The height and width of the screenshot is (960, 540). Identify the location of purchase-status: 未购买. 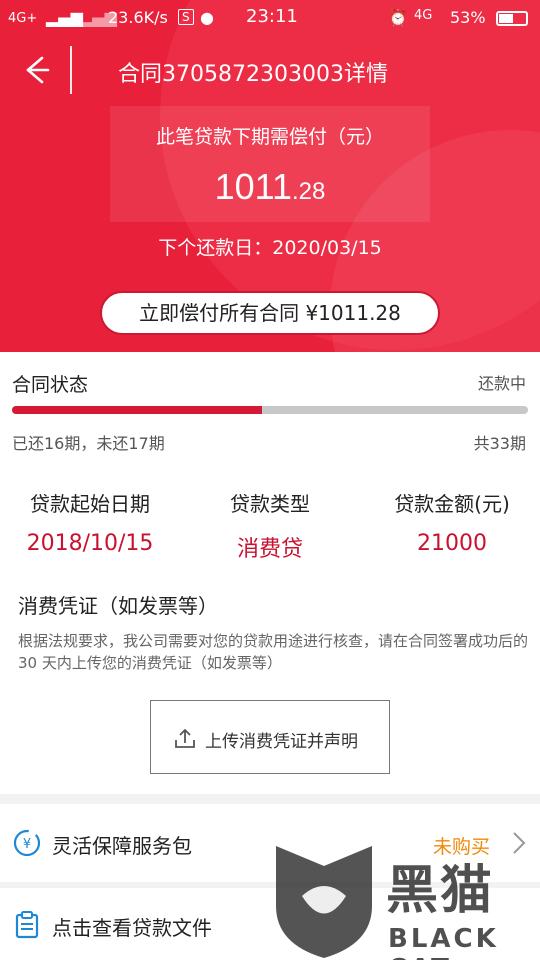
(461, 847).